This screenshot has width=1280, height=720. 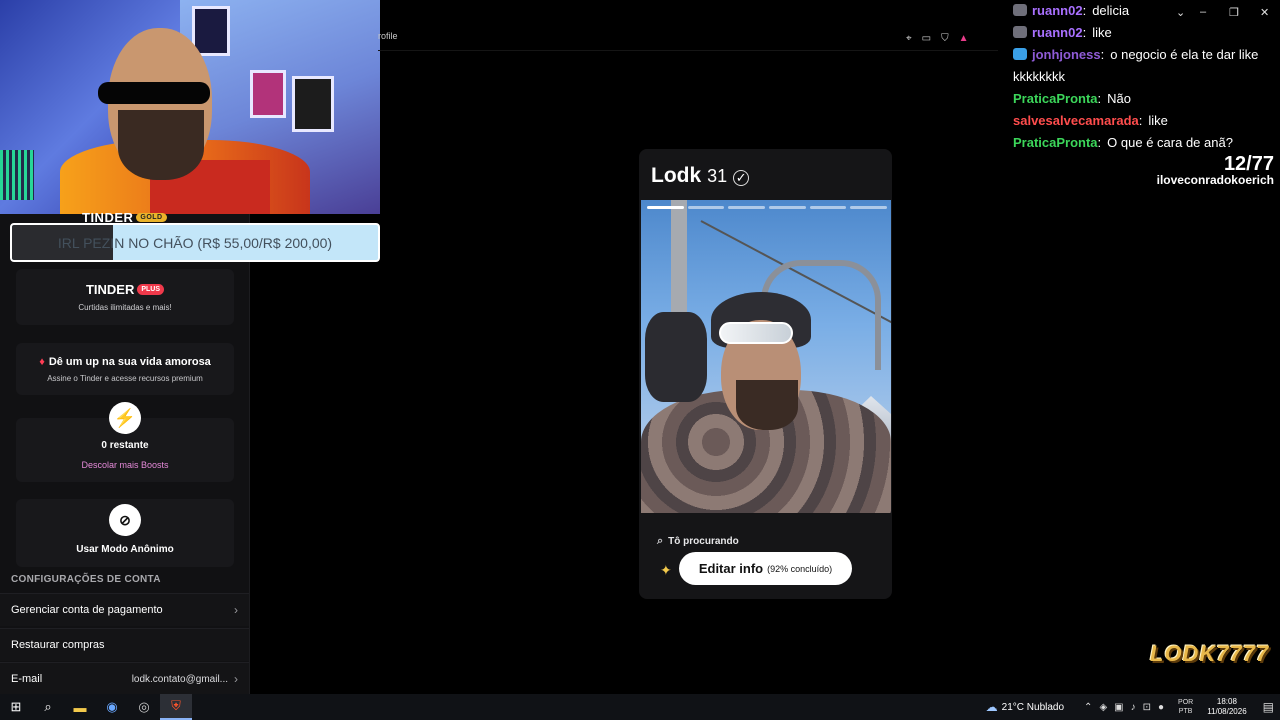 I want to click on looking-for-text: Tô procurando, so click(x=703, y=541).